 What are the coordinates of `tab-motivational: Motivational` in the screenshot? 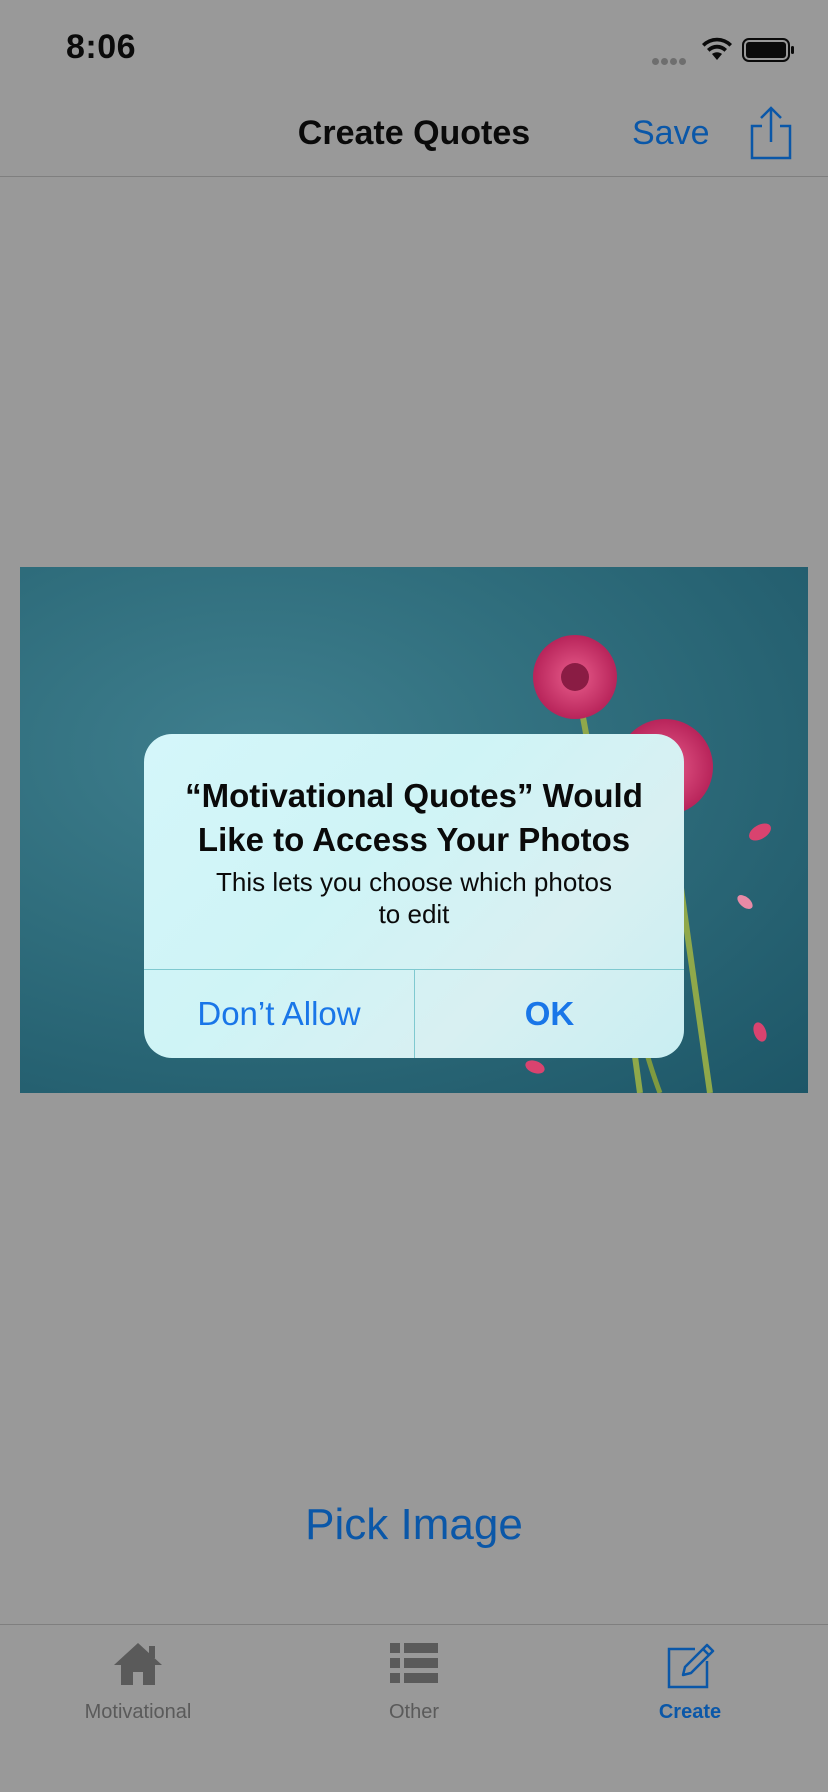 It's located at (138, 1675).